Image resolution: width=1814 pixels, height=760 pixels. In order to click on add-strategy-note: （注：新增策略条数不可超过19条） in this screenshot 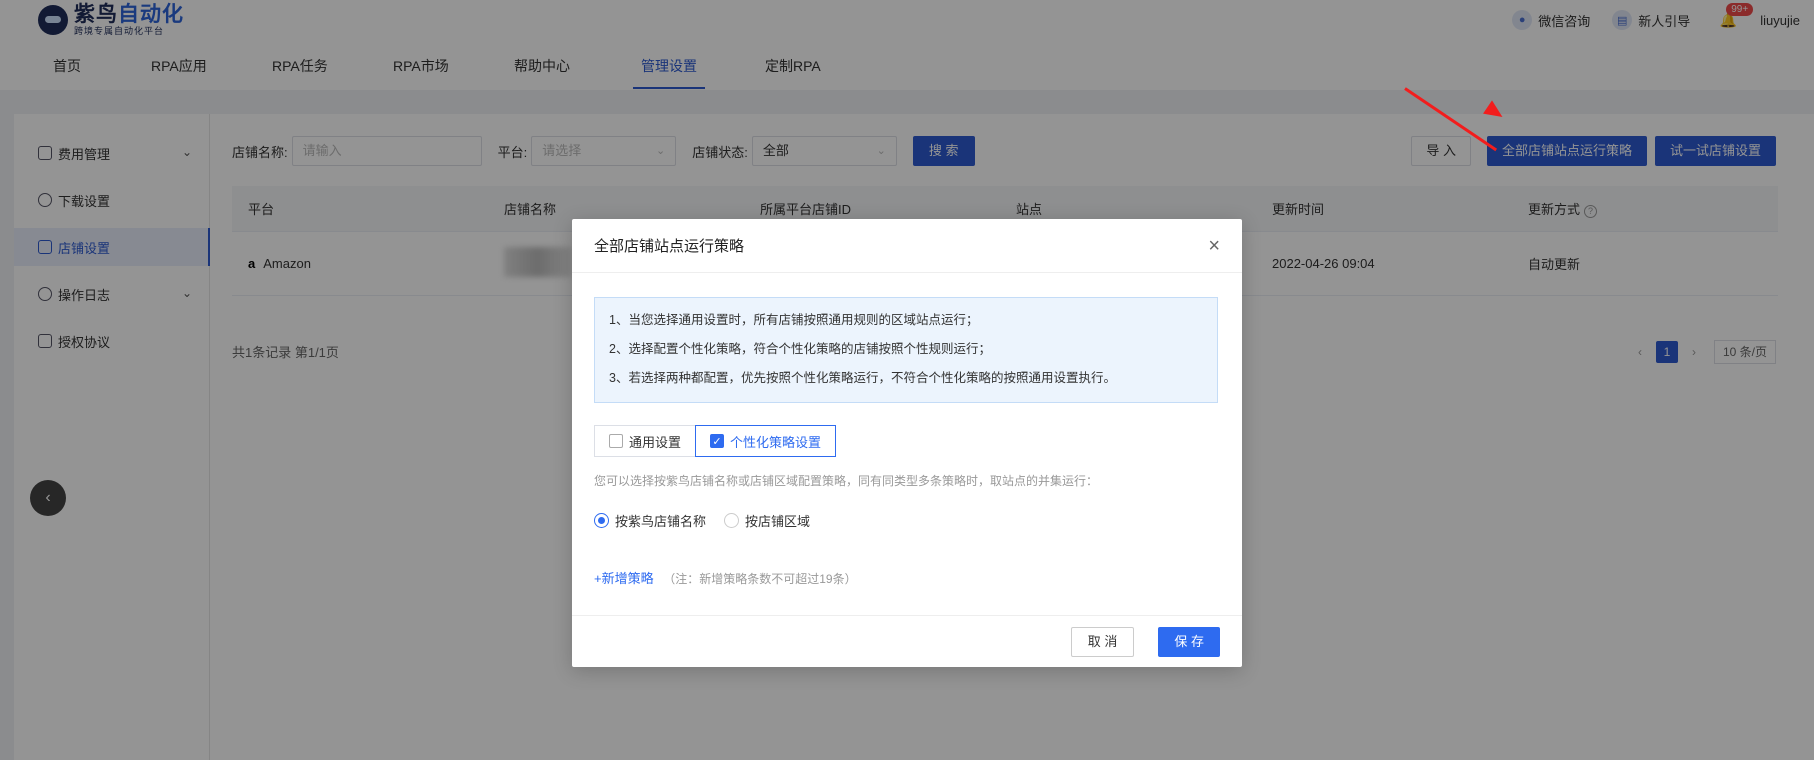, I will do `click(760, 579)`.